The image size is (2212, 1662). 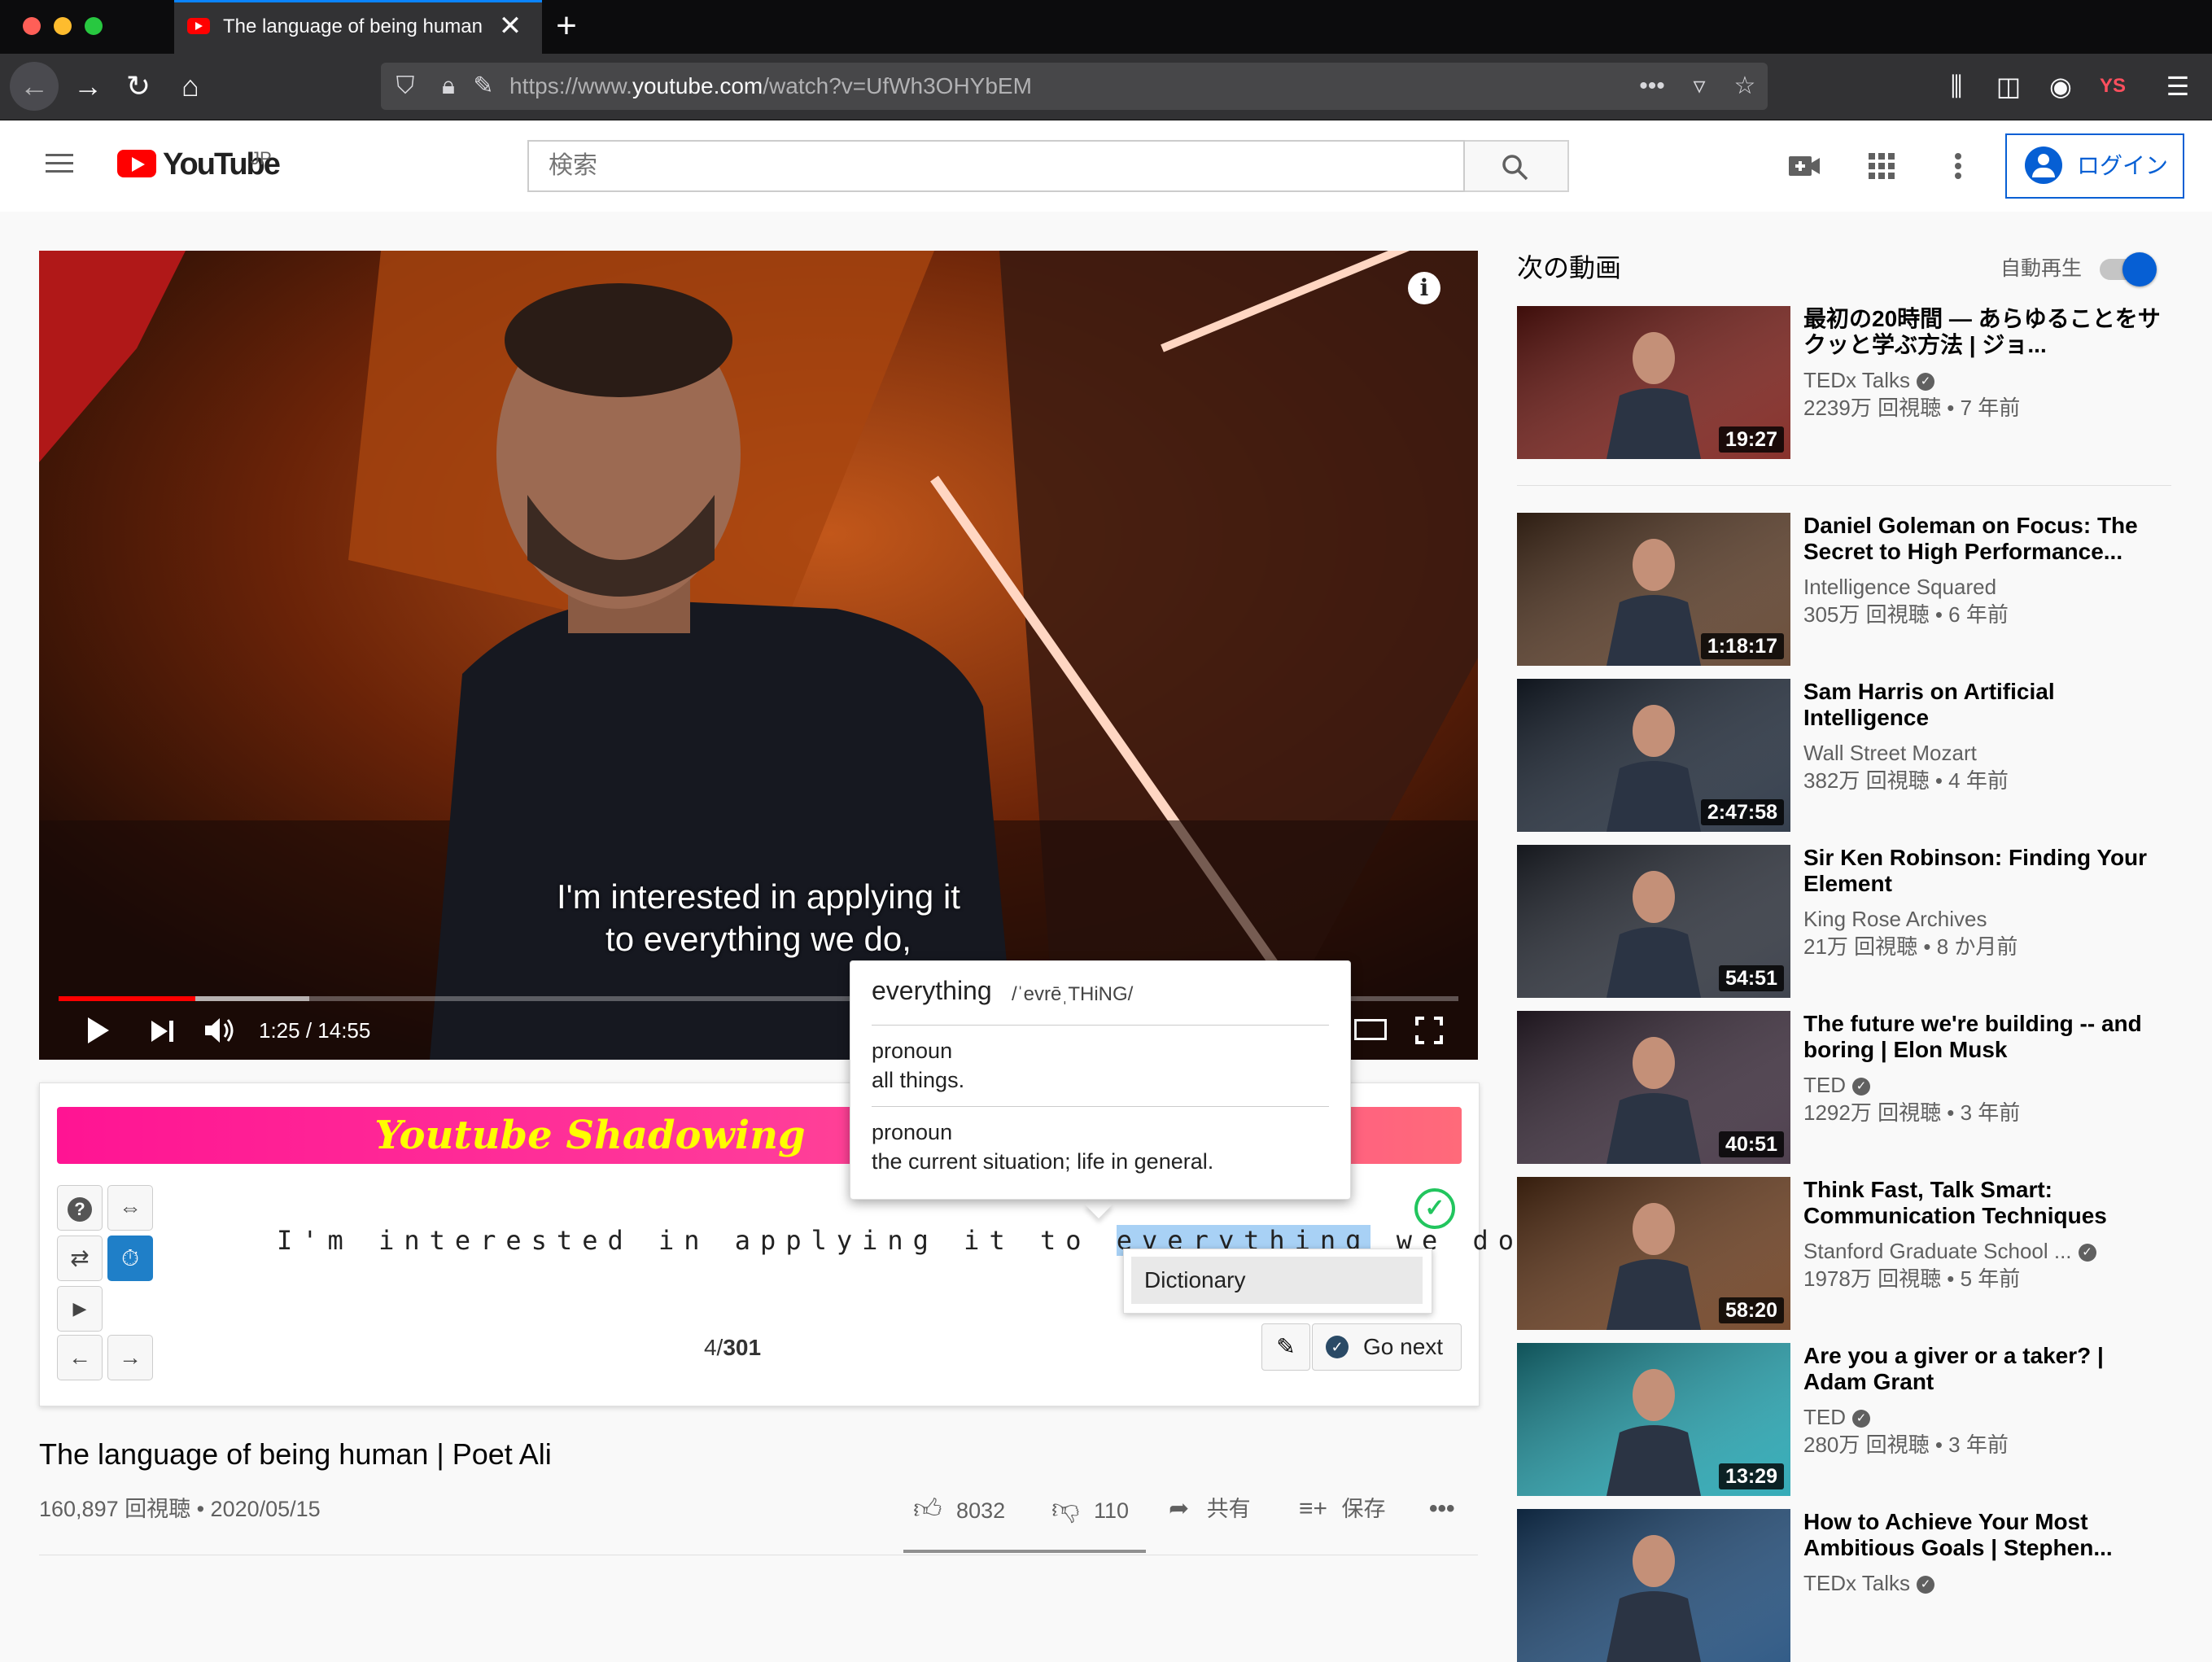 What do you see at coordinates (1745, 86) in the screenshot?
I see `bookmark-star-icon: ☆` at bounding box center [1745, 86].